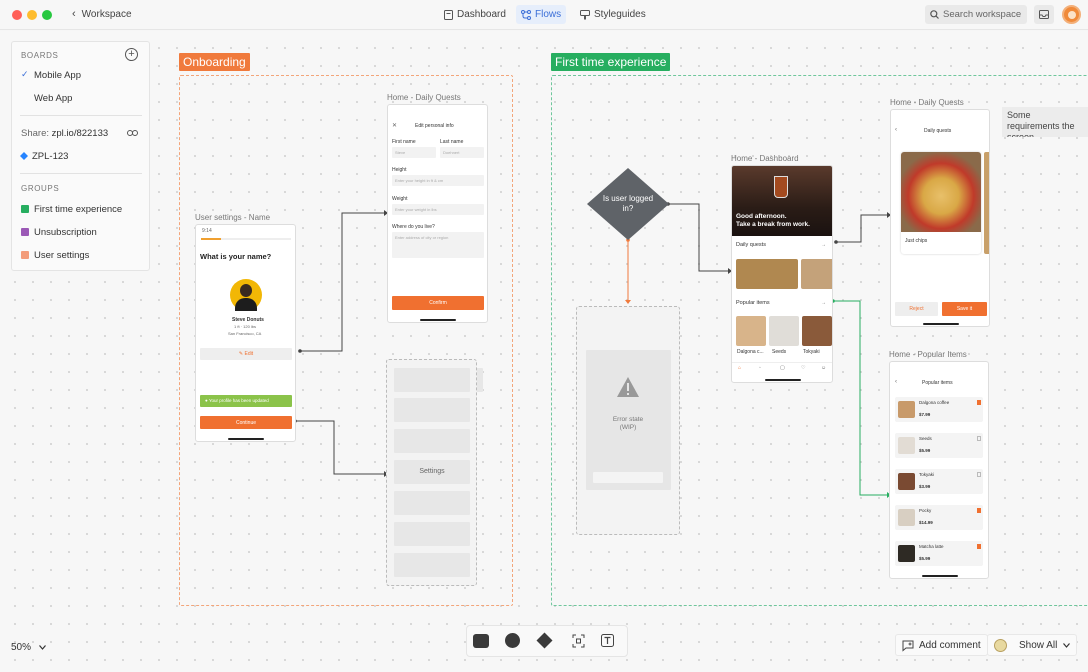 This screenshot has width=1088, height=672. Describe the element at coordinates (481, 641) in the screenshot. I see `rectangle-tool` at that location.